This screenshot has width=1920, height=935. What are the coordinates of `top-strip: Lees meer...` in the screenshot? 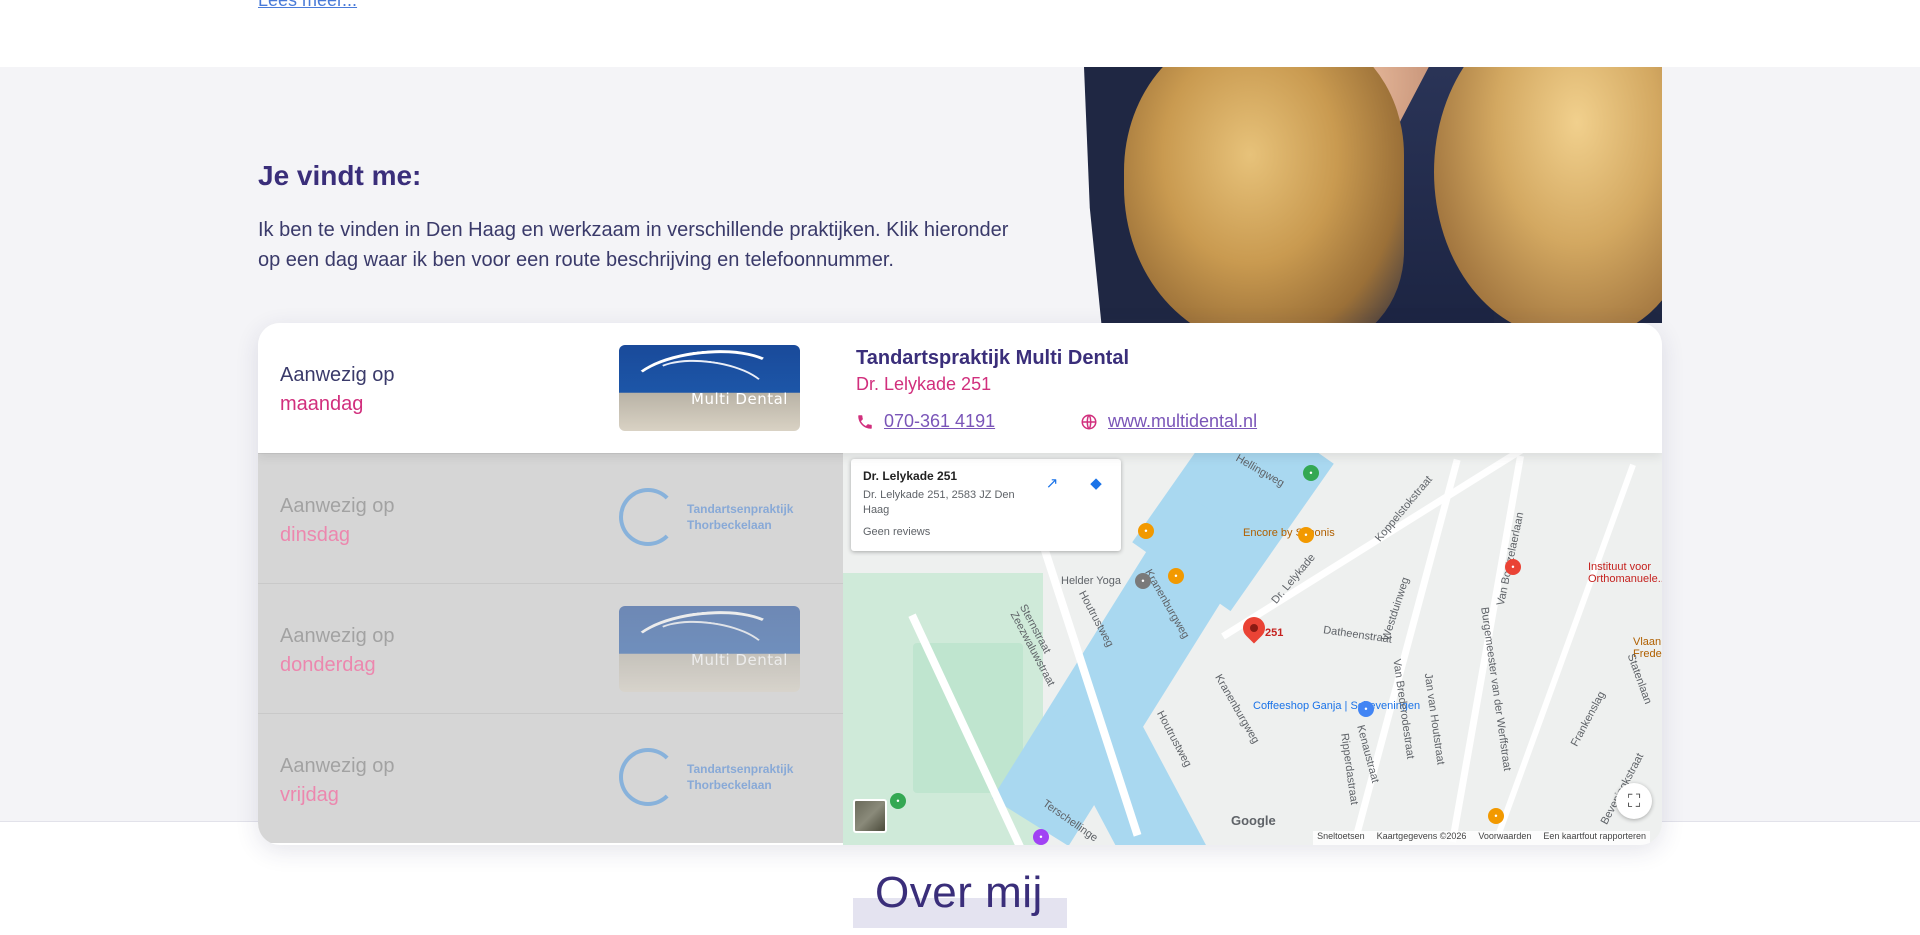 It's located at (960, 33).